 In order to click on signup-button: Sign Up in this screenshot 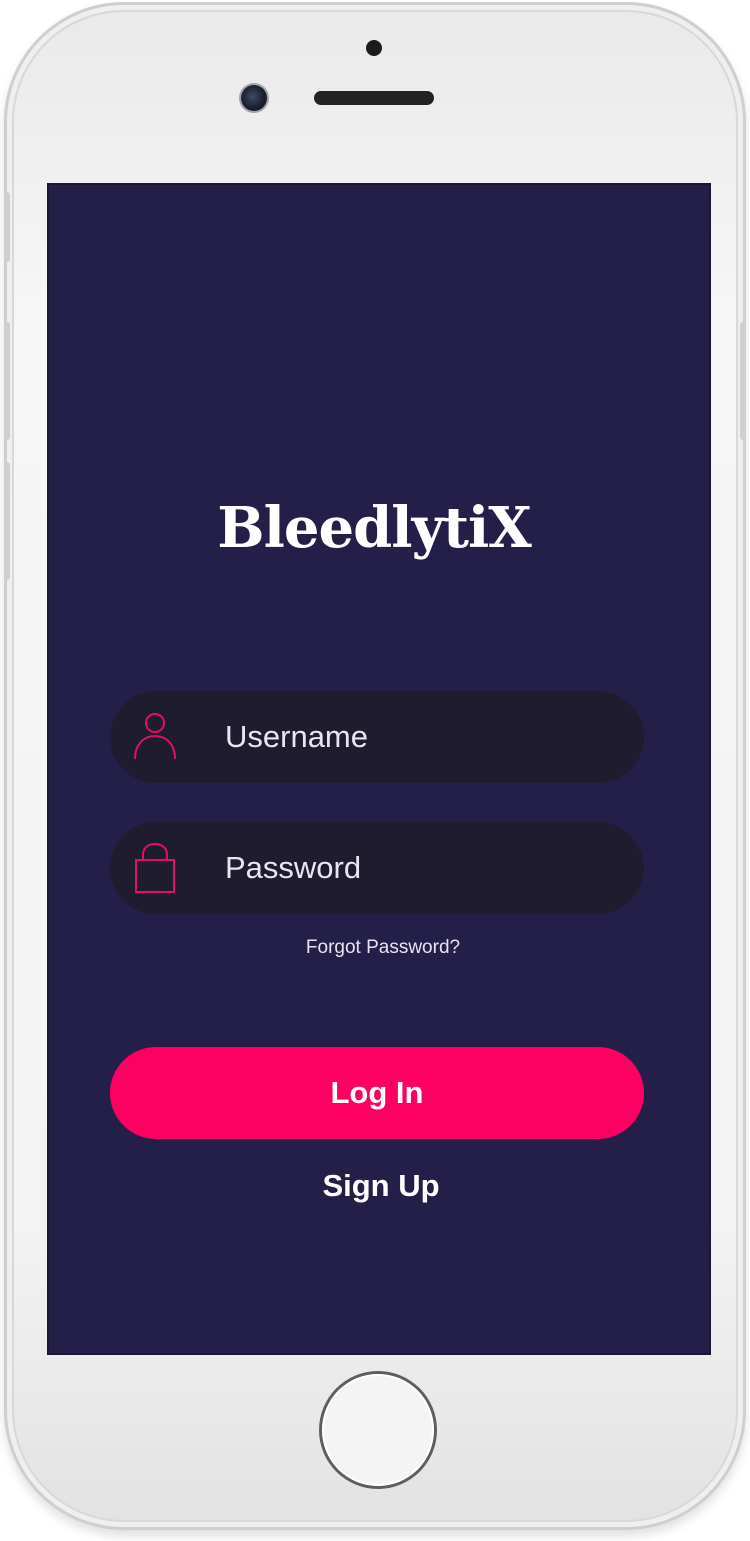, I will do `click(379, 1186)`.